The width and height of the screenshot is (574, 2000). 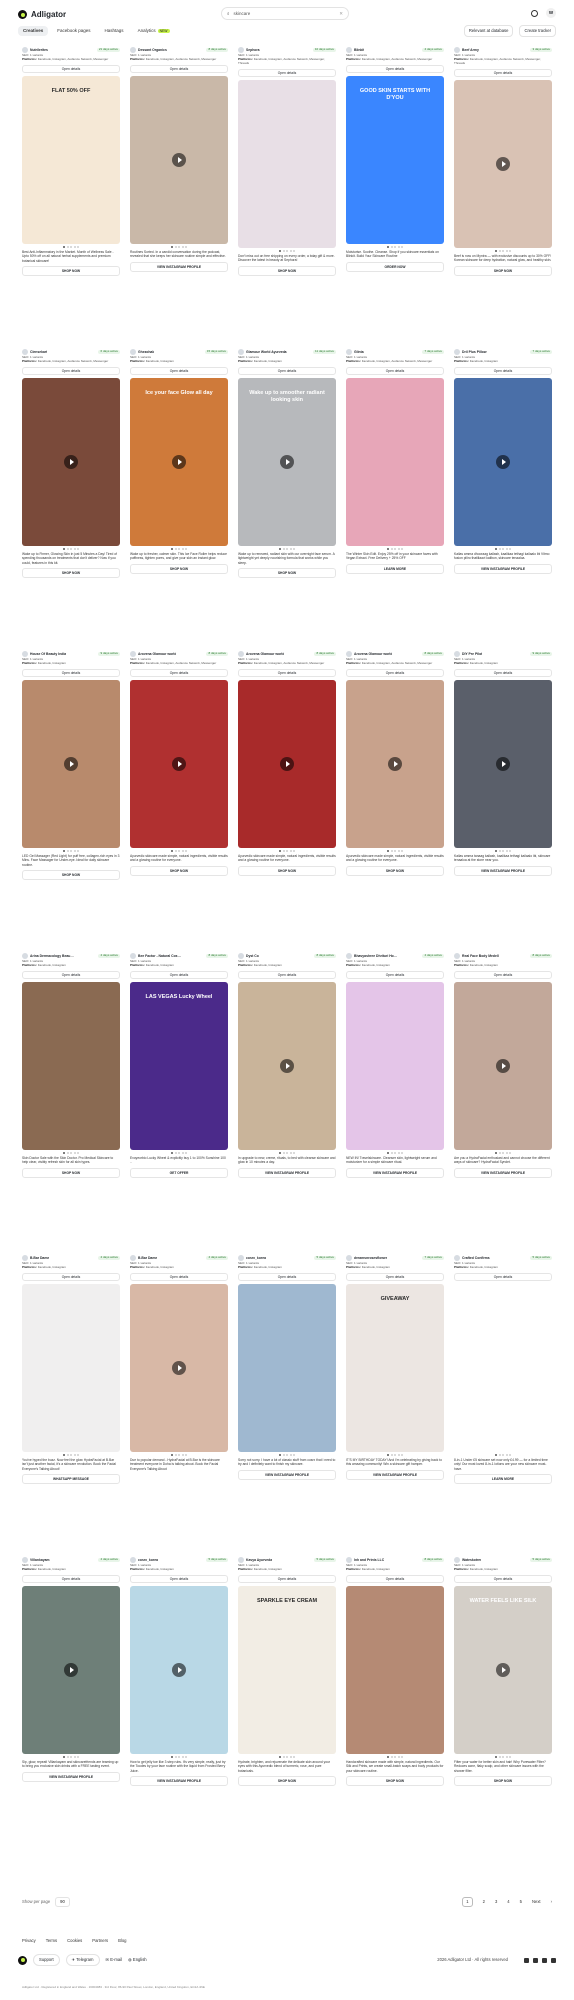 I want to click on ad-media: SPARKLE EYE CREAM, so click(x=287, y=1670).